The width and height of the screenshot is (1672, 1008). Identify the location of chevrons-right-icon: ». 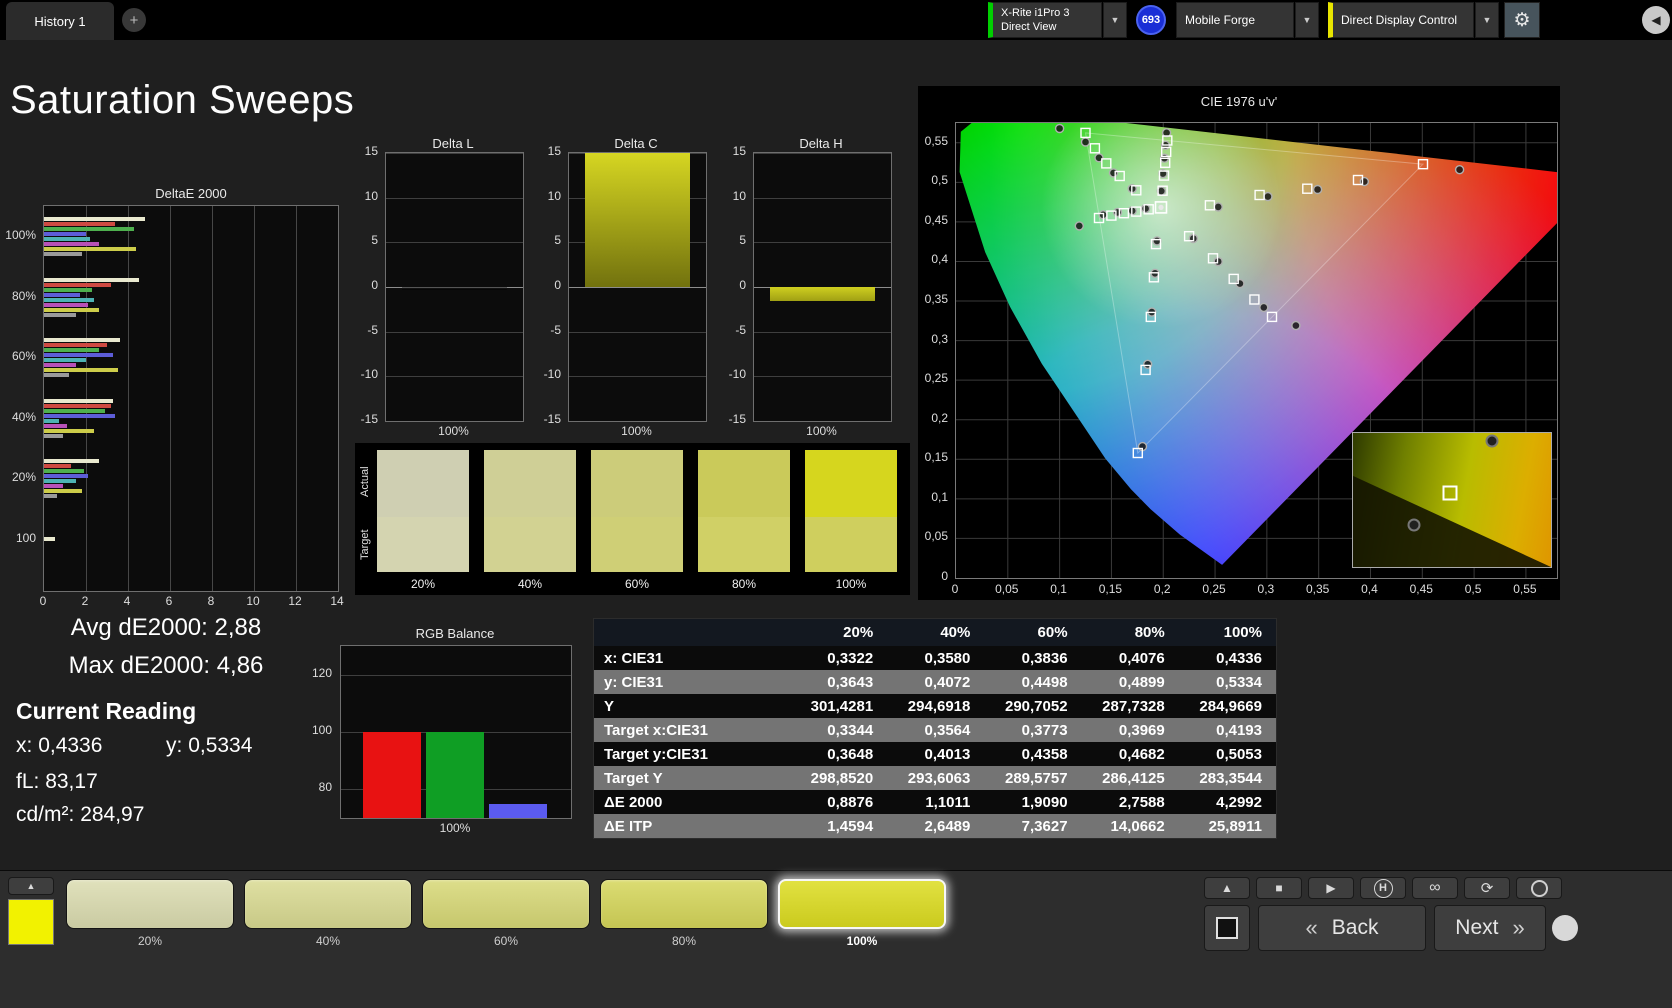
(1518, 927).